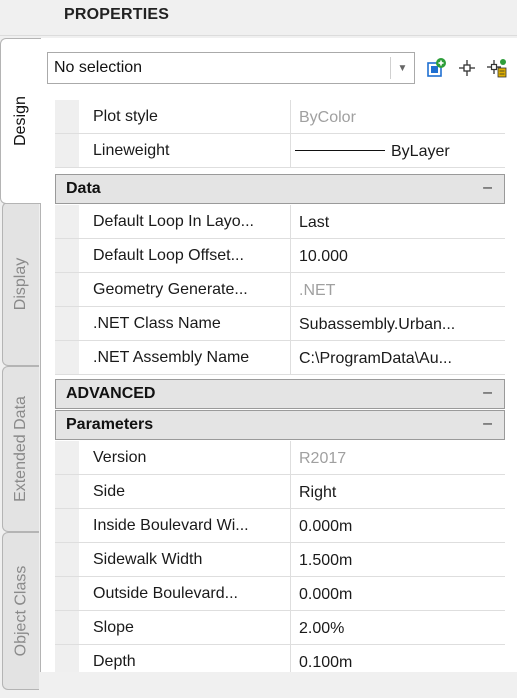 The height and width of the screenshot is (698, 517). I want to click on property-row: Outside Boulevard... 0.000m, so click(280, 594).